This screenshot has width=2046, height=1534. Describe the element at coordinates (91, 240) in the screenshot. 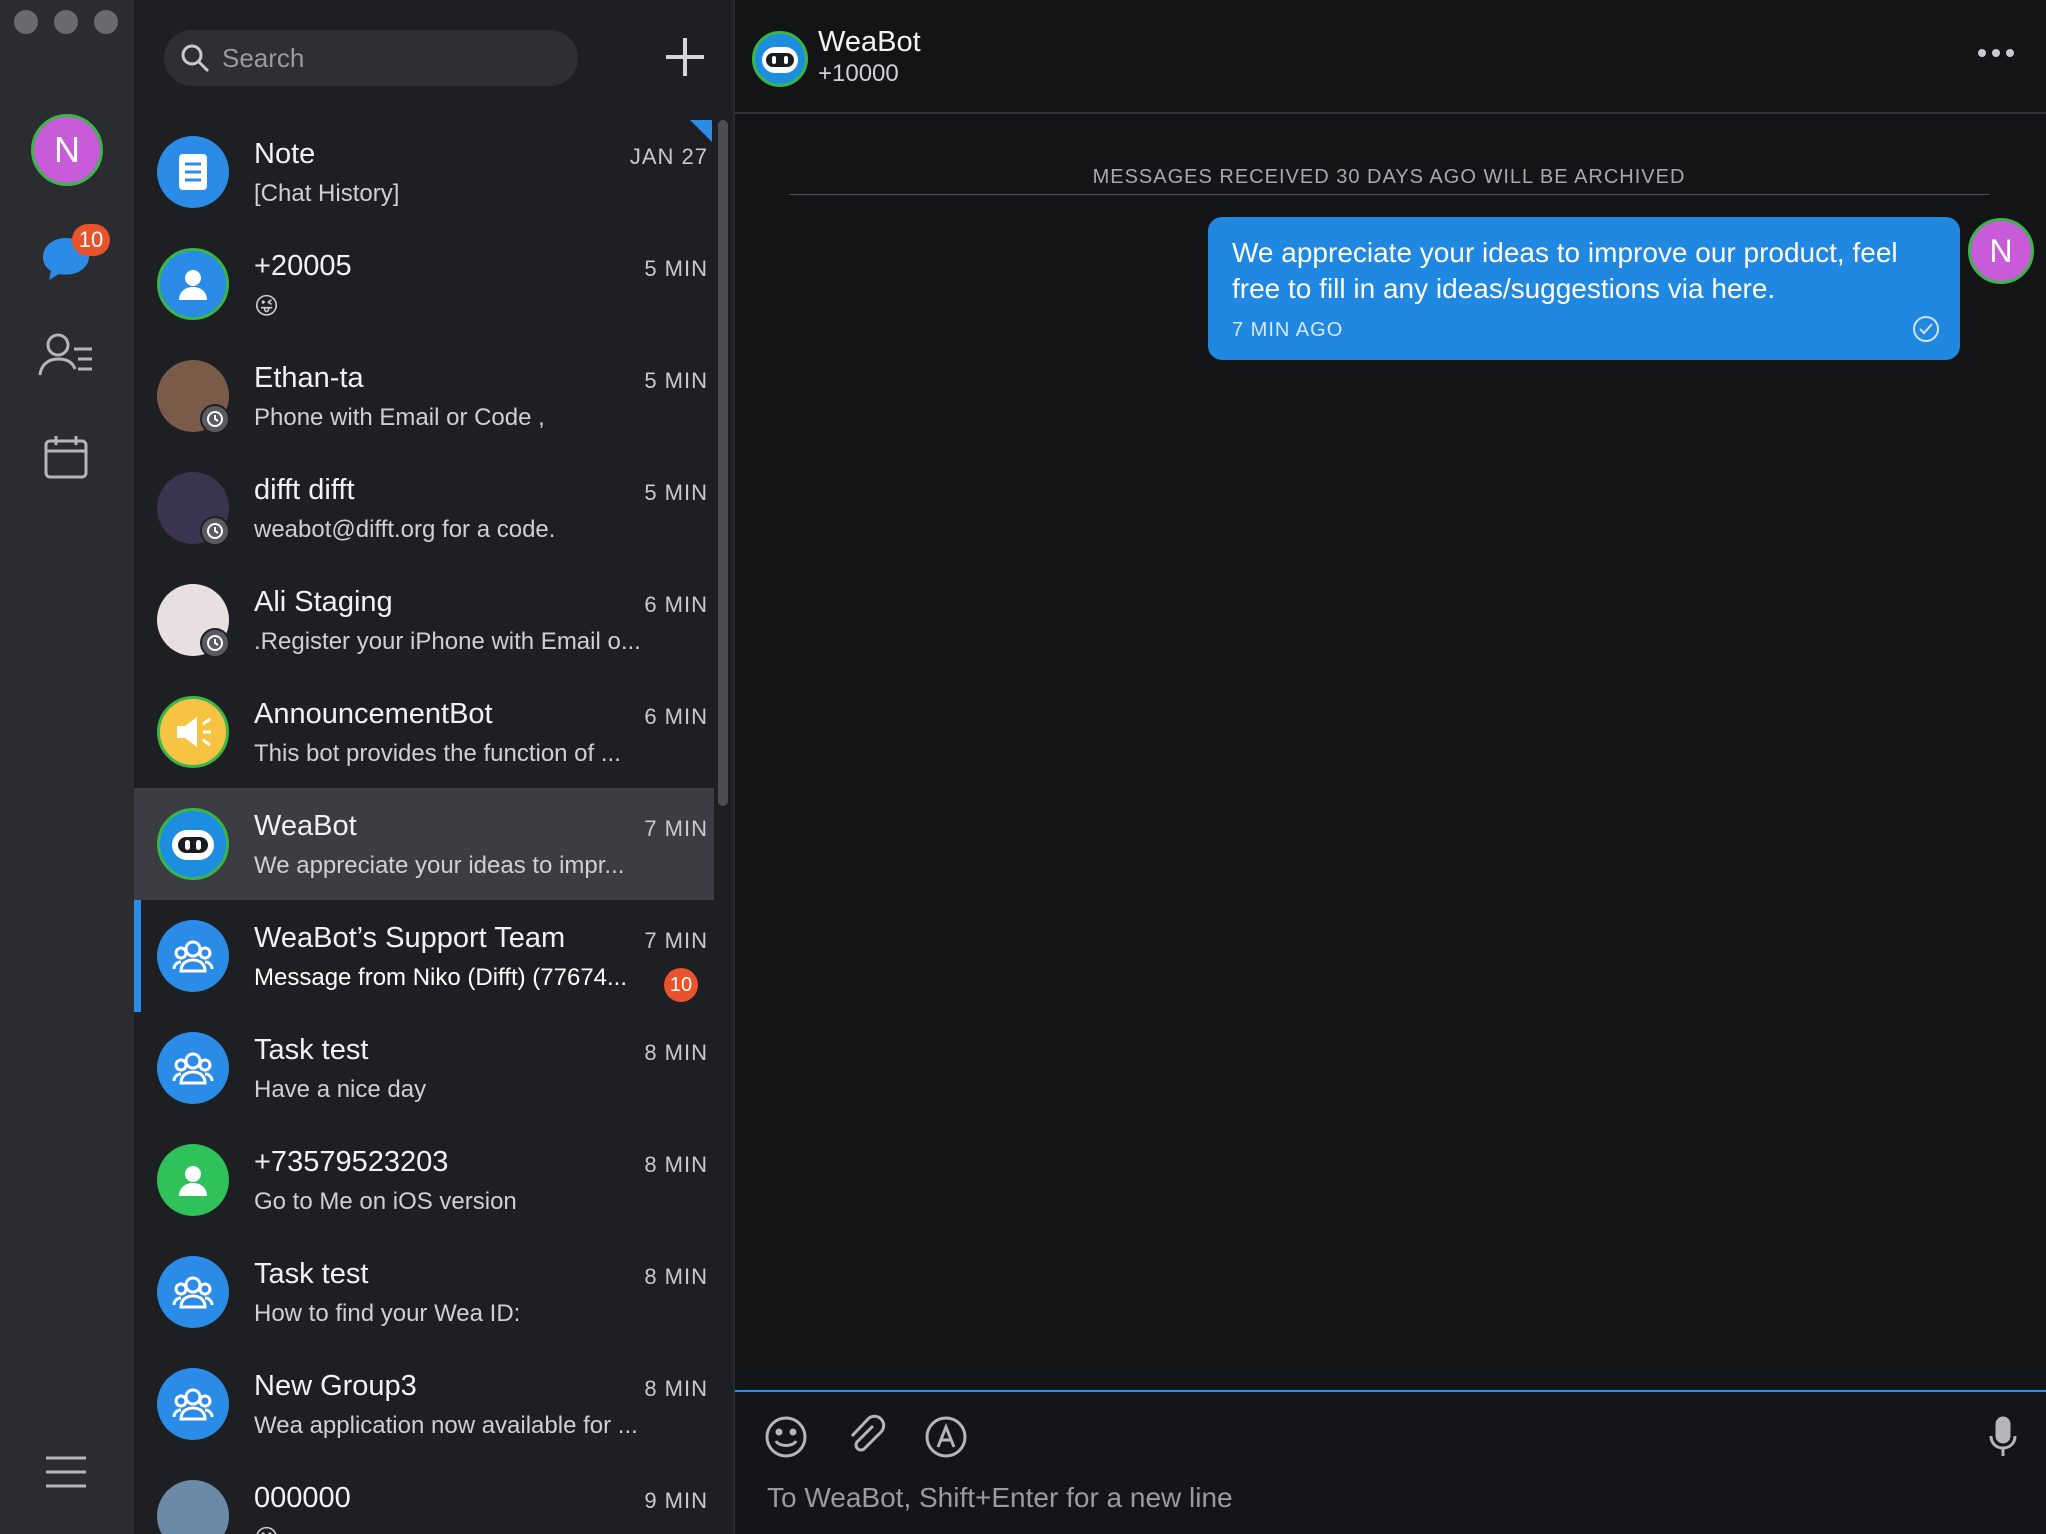

I see `unread-count-badge: 10` at that location.